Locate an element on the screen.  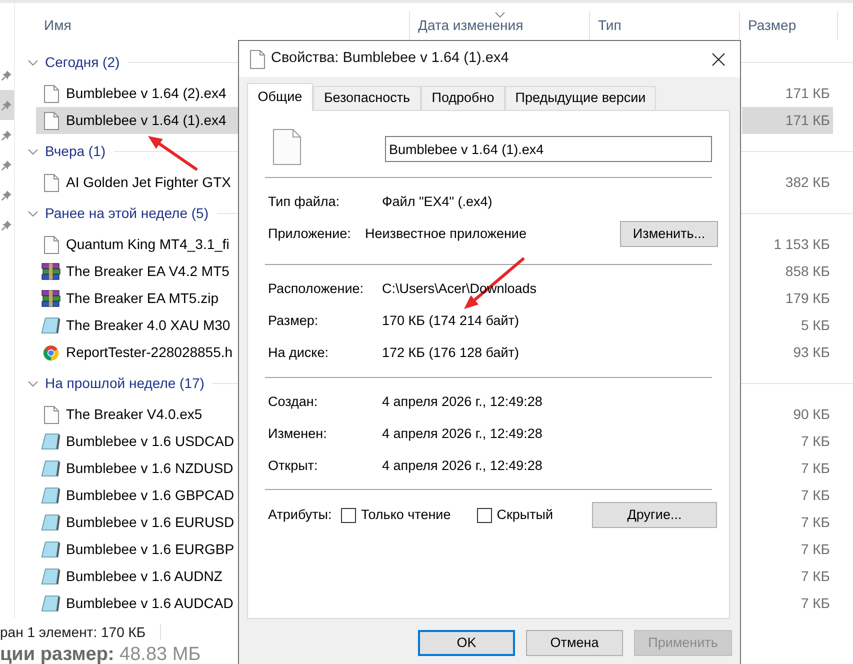
dialog-title: Свойства: Bumblebee v 1.64 (1).ex4 is located at coordinates (390, 58).